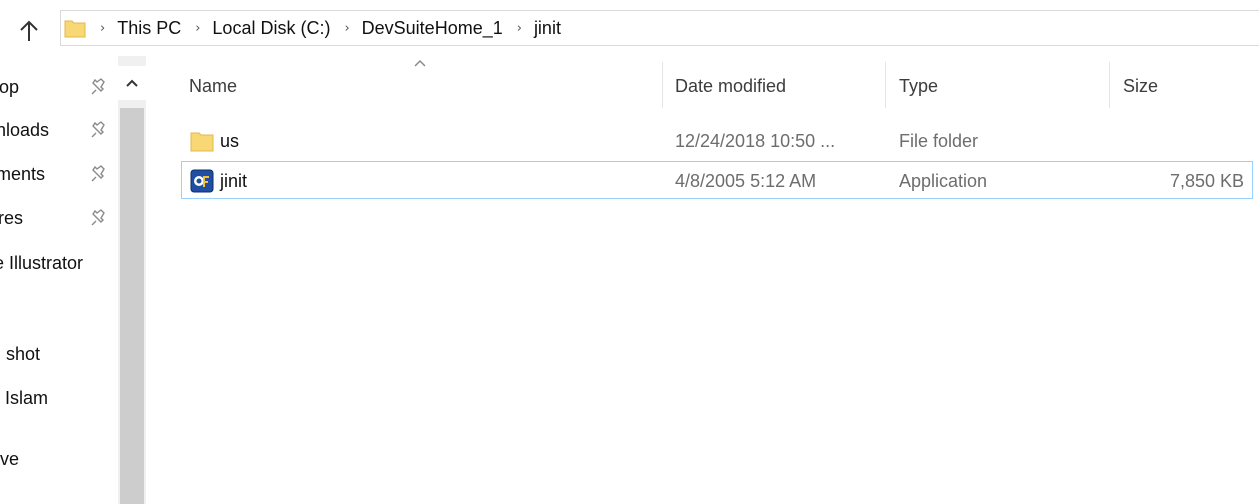 The height and width of the screenshot is (504, 1259). I want to click on nav-item-label: nloads, so click(25, 130).